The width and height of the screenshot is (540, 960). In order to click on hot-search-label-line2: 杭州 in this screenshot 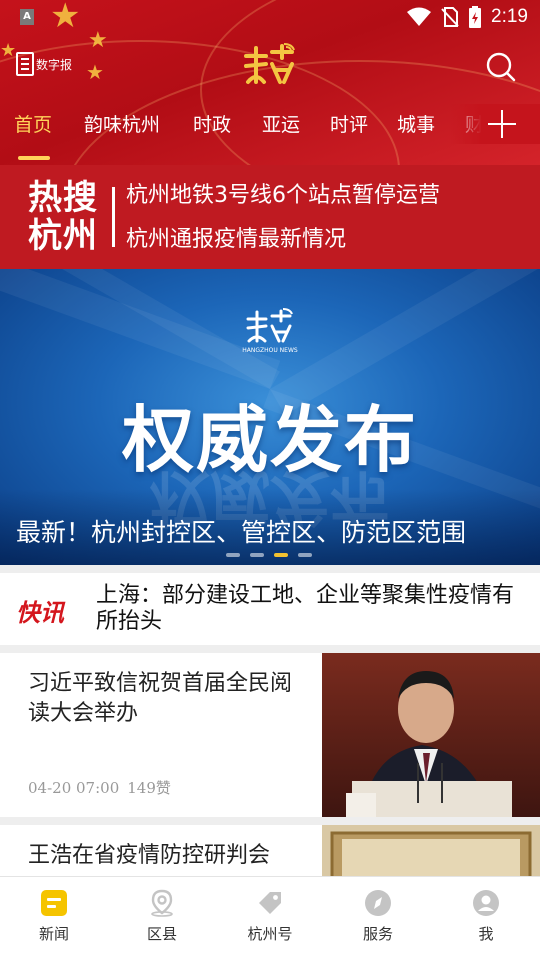, I will do `click(63, 236)`.